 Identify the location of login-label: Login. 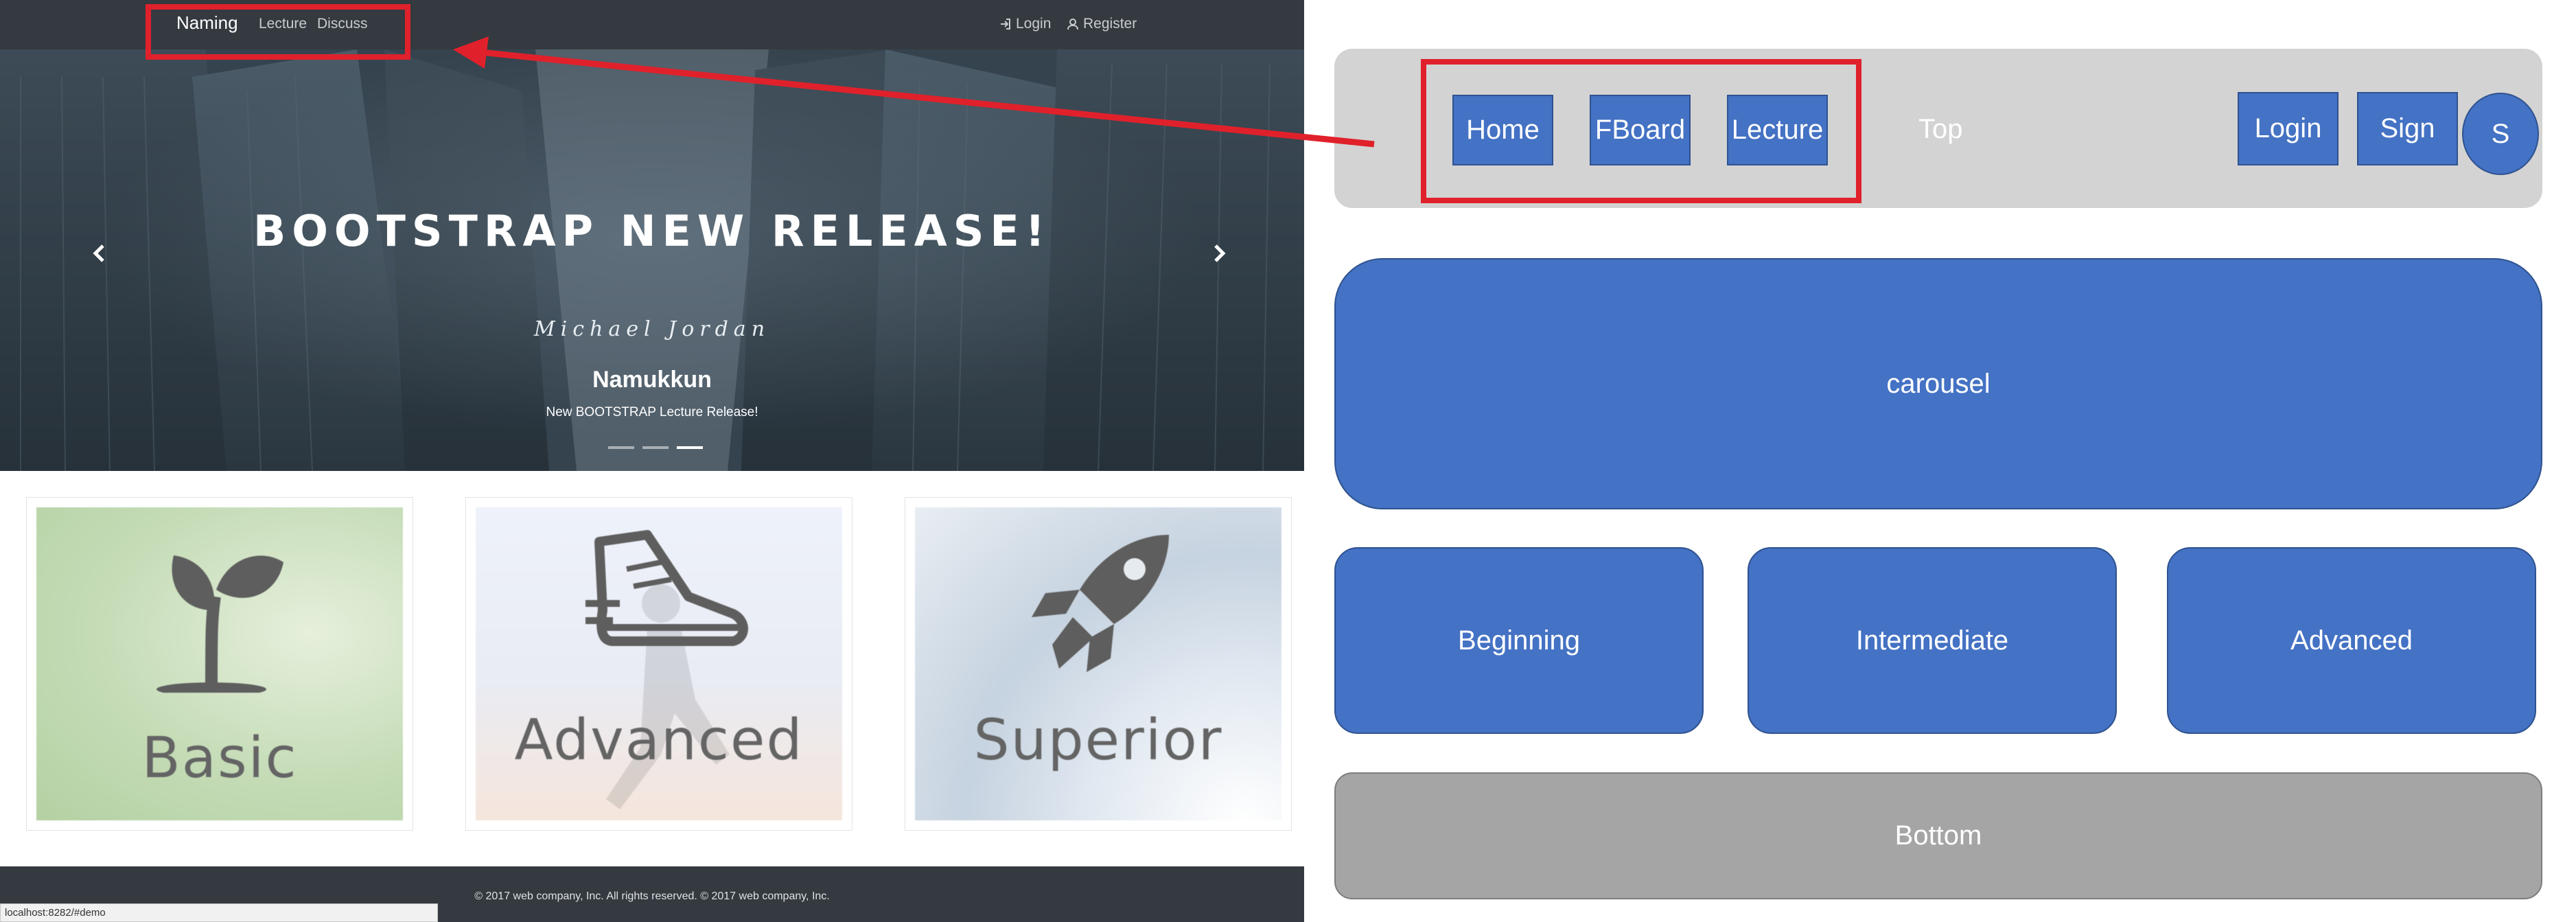
(1034, 24).